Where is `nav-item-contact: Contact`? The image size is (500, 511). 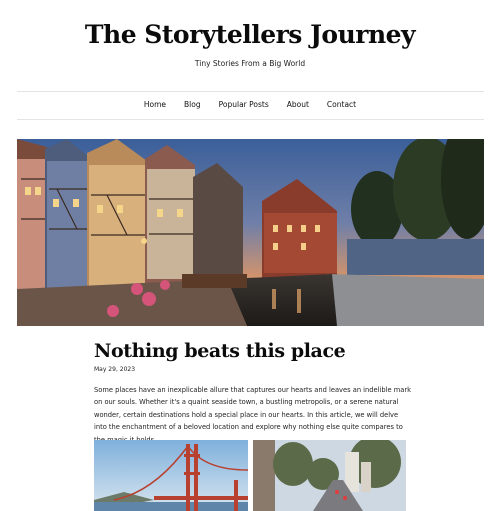
nav-item-contact: Contact is located at coordinates (341, 104).